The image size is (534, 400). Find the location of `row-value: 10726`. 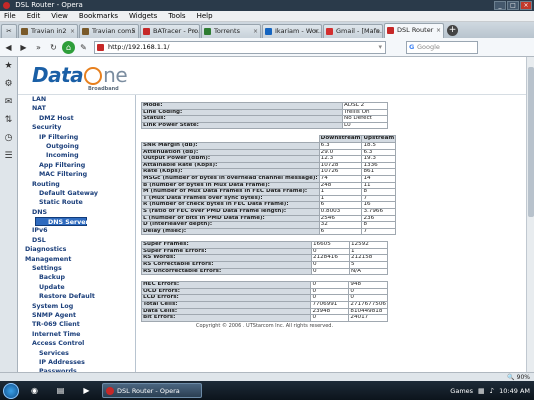

row-value: 10726 is located at coordinates (340, 172).